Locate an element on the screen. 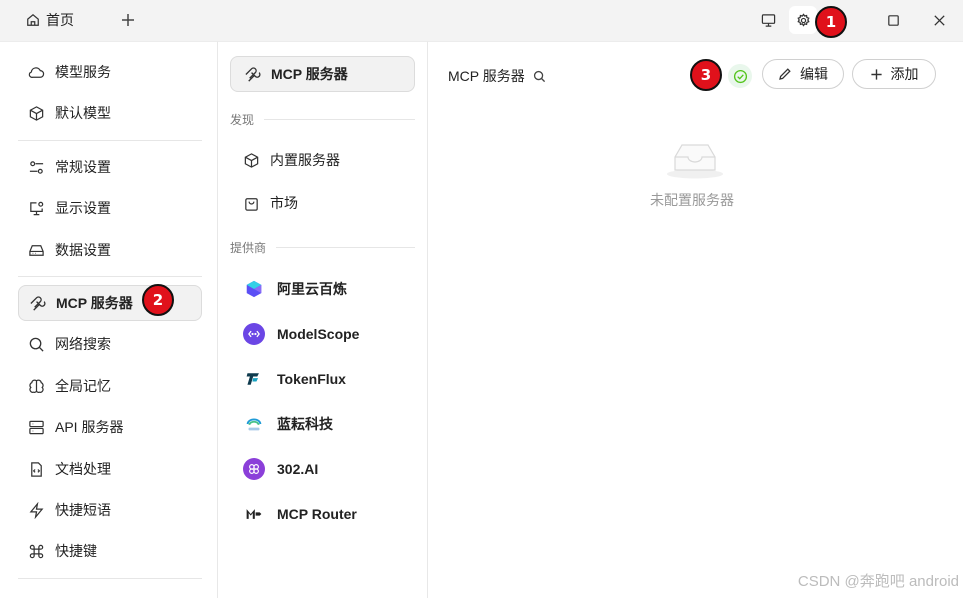 Image resolution: width=963 pixels, height=598 pixels. page-title: MCP 服务器 is located at coordinates (486, 76).